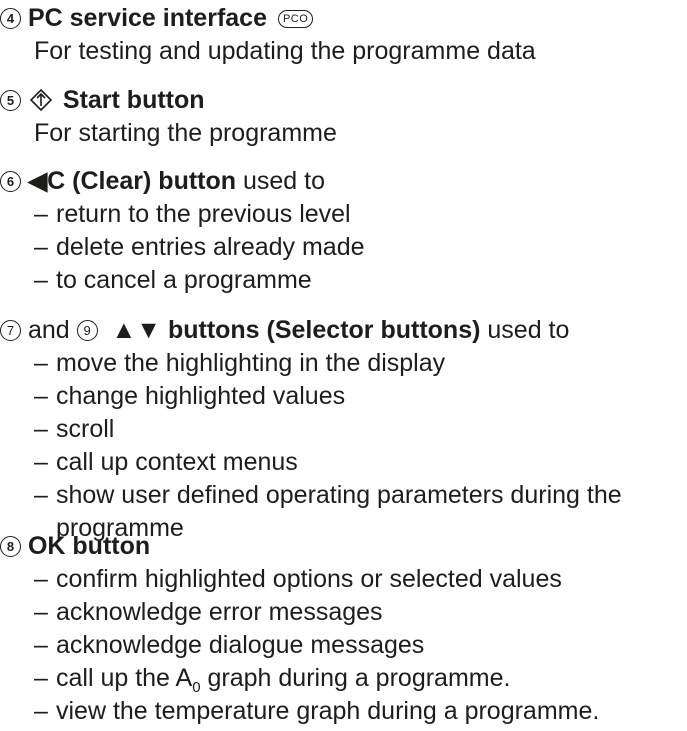 Image resolution: width=687 pixels, height=731 pixels. Describe the element at coordinates (360, 280) in the screenshot. I see `list-item: – to cancel a programme` at that location.